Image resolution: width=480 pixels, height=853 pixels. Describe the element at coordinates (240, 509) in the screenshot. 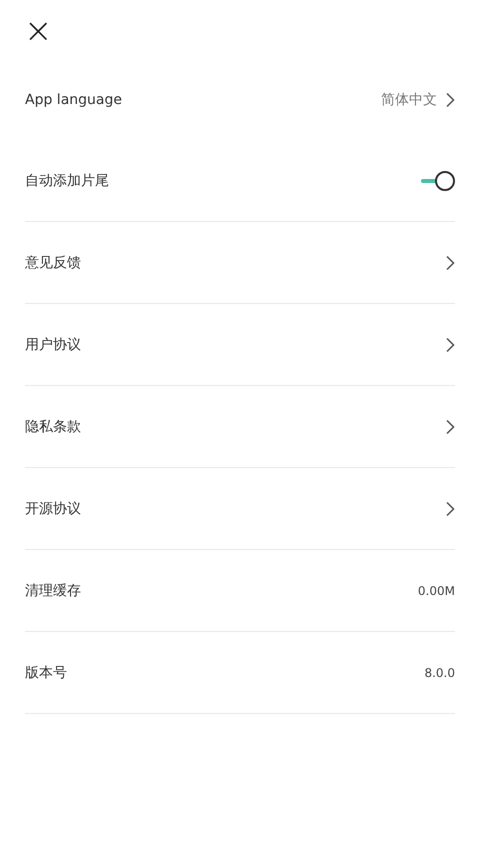

I see `settings-row: 开源协议` at that location.